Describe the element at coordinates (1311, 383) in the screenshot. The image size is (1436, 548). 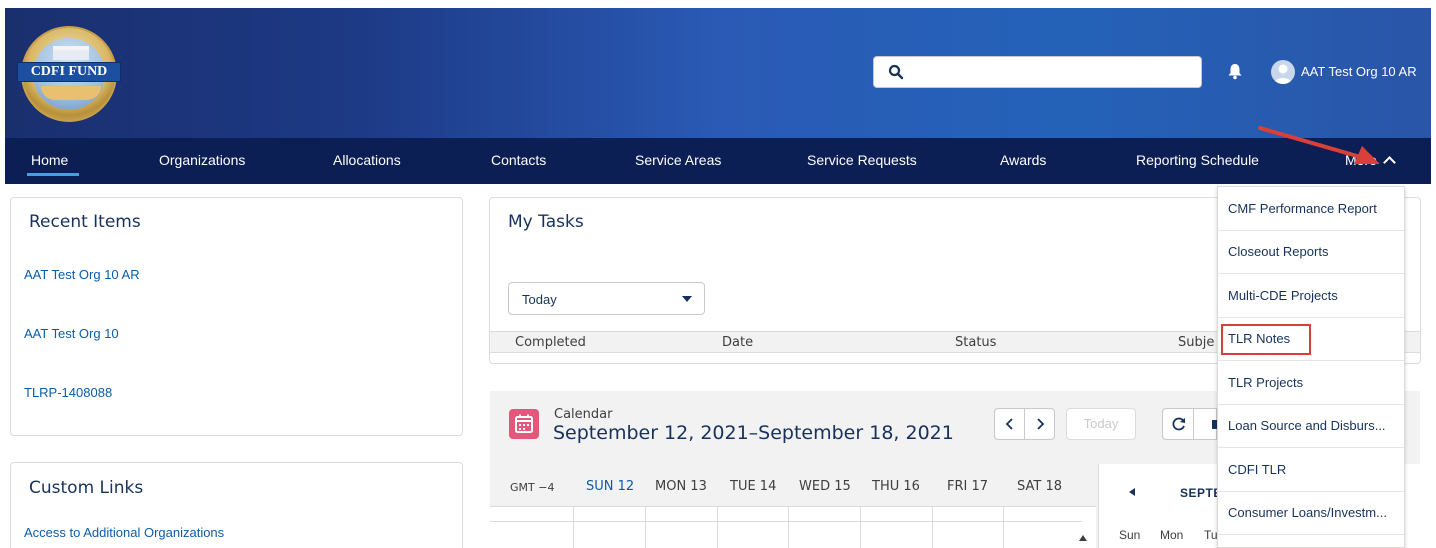
I see `menu-item-tlr-projects: TLR Projects` at that location.